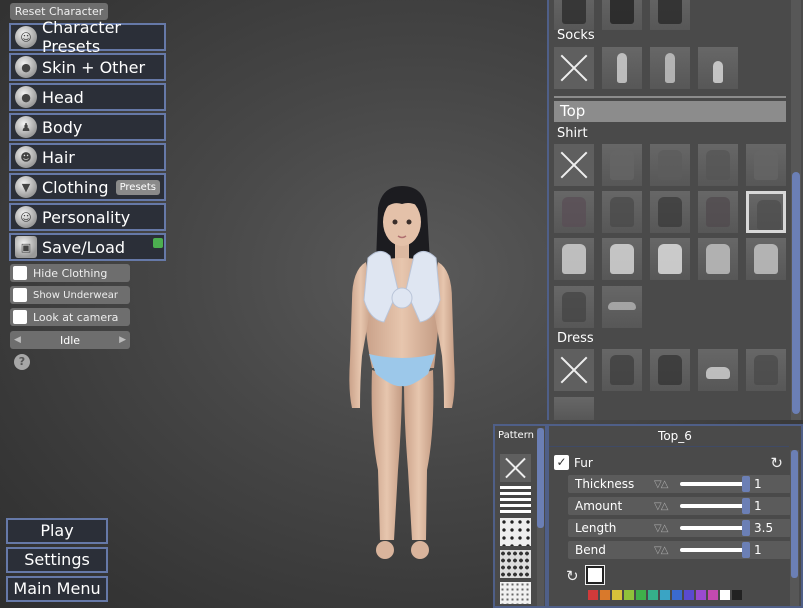 The image size is (803, 608). I want to click on color-palette, so click(665, 595).